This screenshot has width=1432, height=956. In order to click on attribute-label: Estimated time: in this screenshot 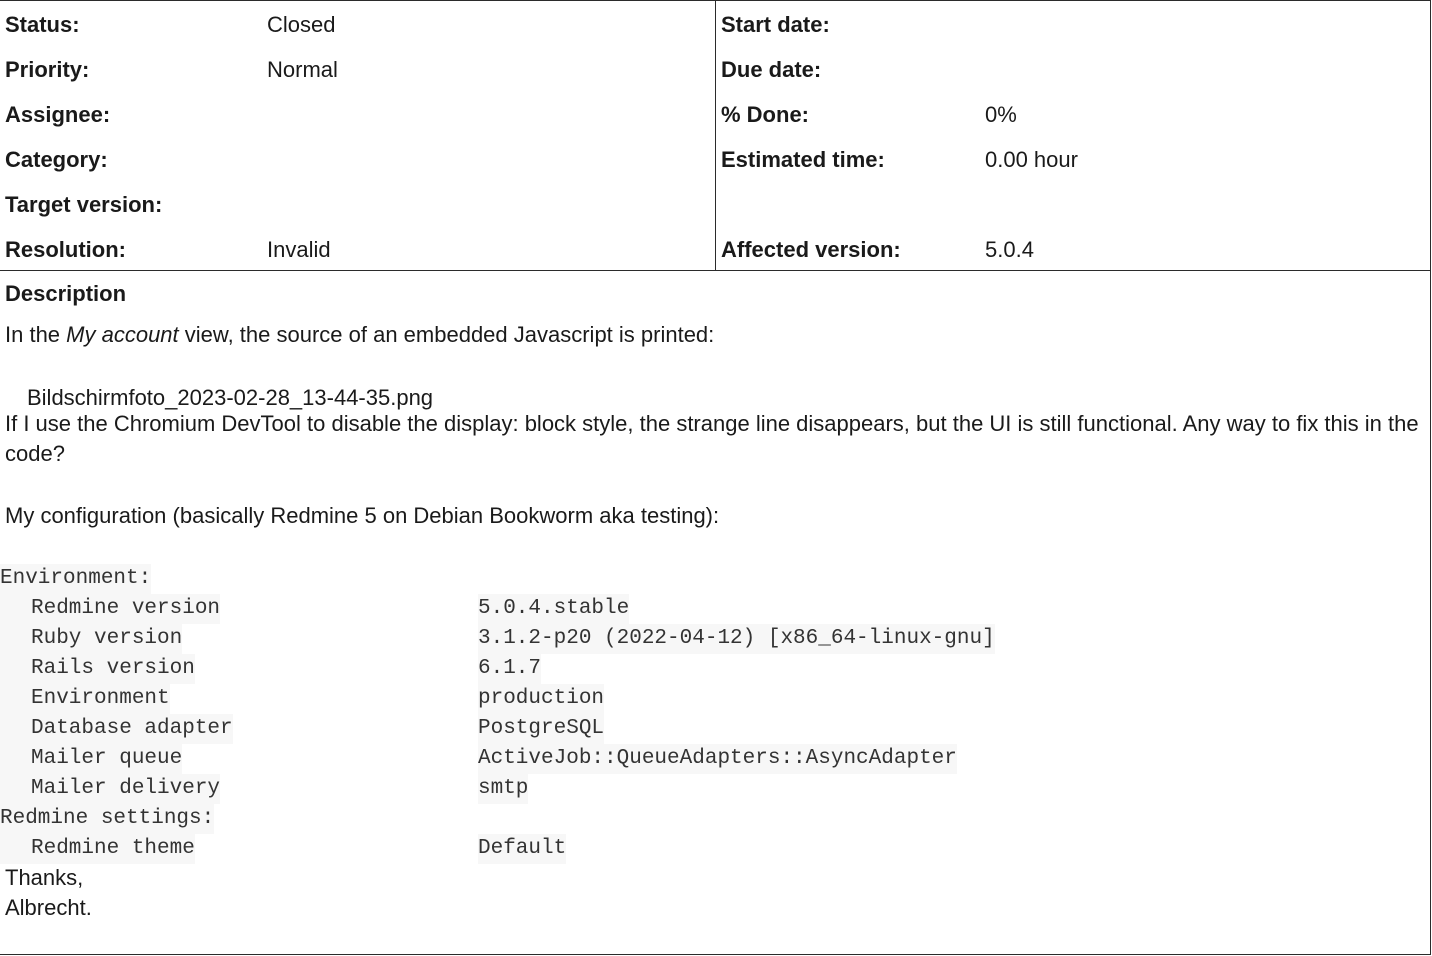, I will do `click(803, 159)`.